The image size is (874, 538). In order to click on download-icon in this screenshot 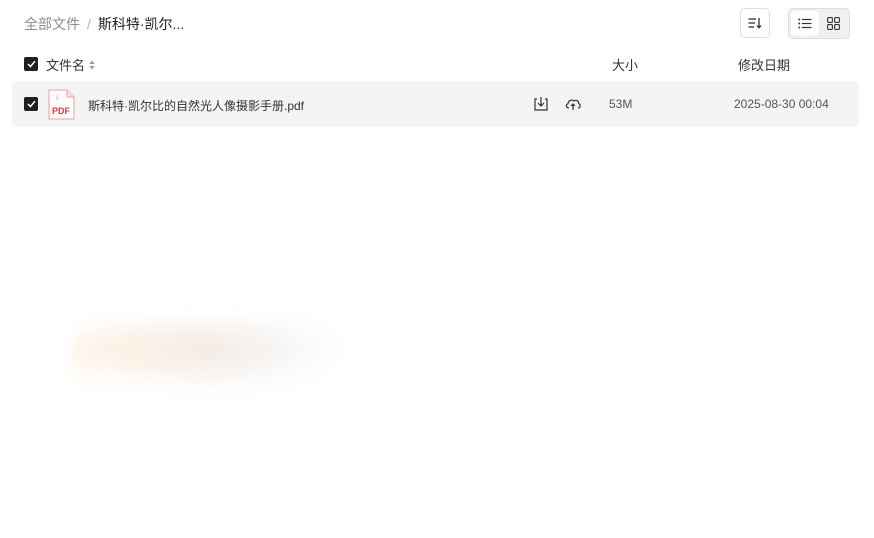, I will do `click(541, 104)`.